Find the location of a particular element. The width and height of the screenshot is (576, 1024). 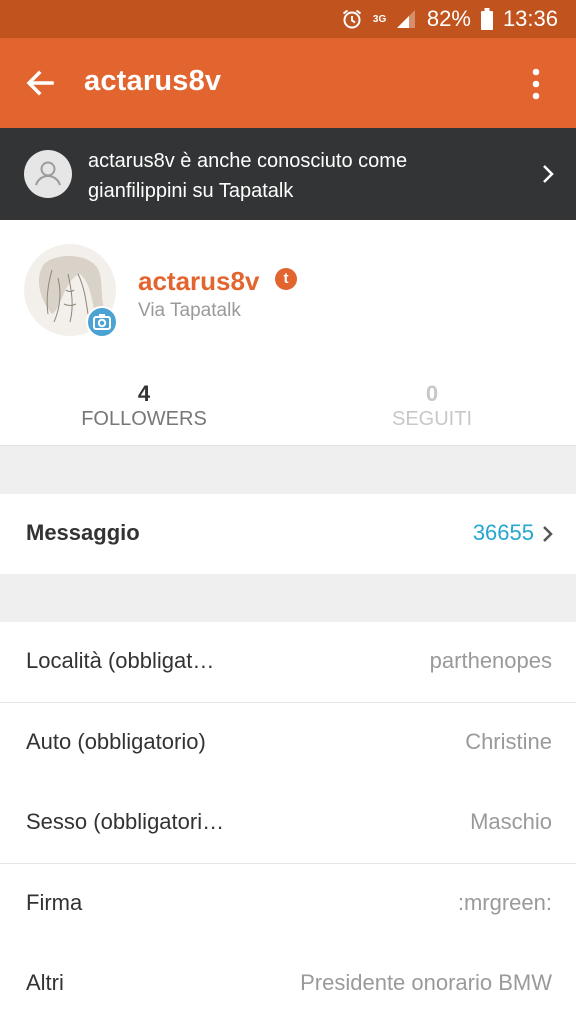

messages-label: Messaggio is located at coordinates (83, 532).